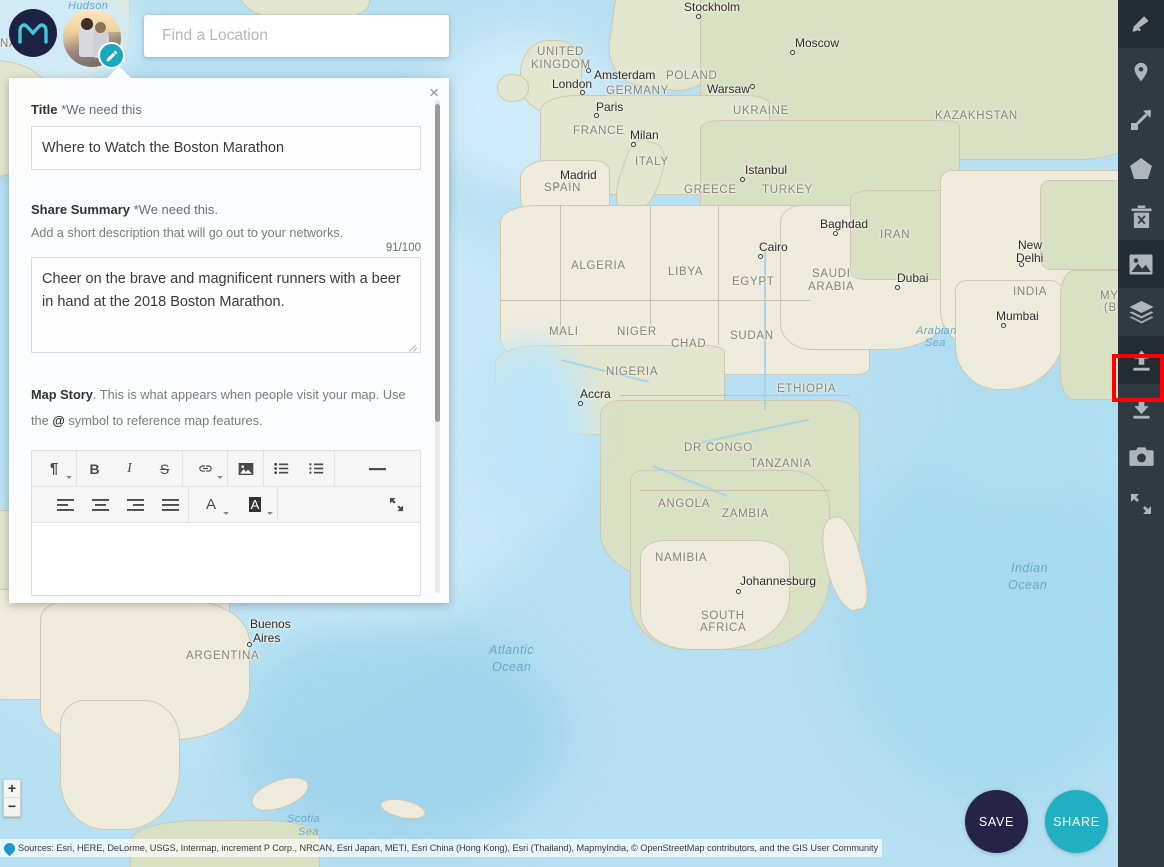  Describe the element at coordinates (175, 209) in the screenshot. I see `summary-required-note: *We need this.` at that location.